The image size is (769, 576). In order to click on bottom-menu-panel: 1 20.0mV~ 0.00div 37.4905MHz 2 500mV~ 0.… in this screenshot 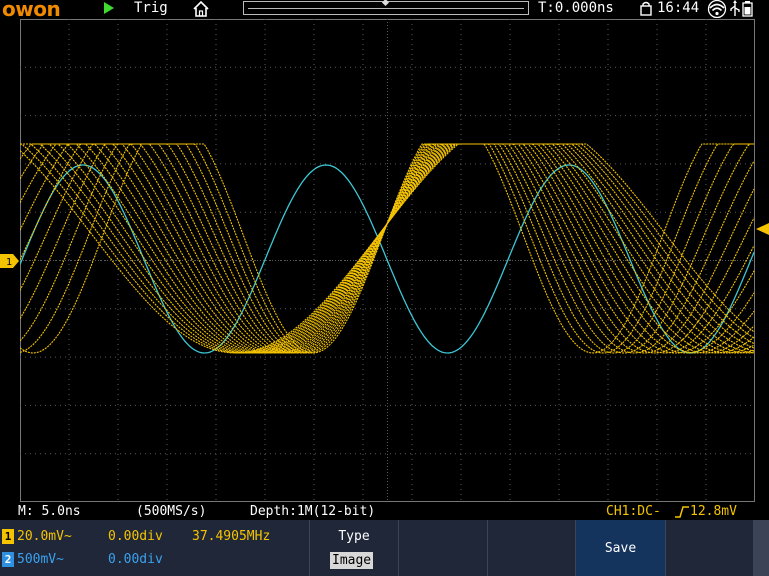, I will do `click(384, 548)`.